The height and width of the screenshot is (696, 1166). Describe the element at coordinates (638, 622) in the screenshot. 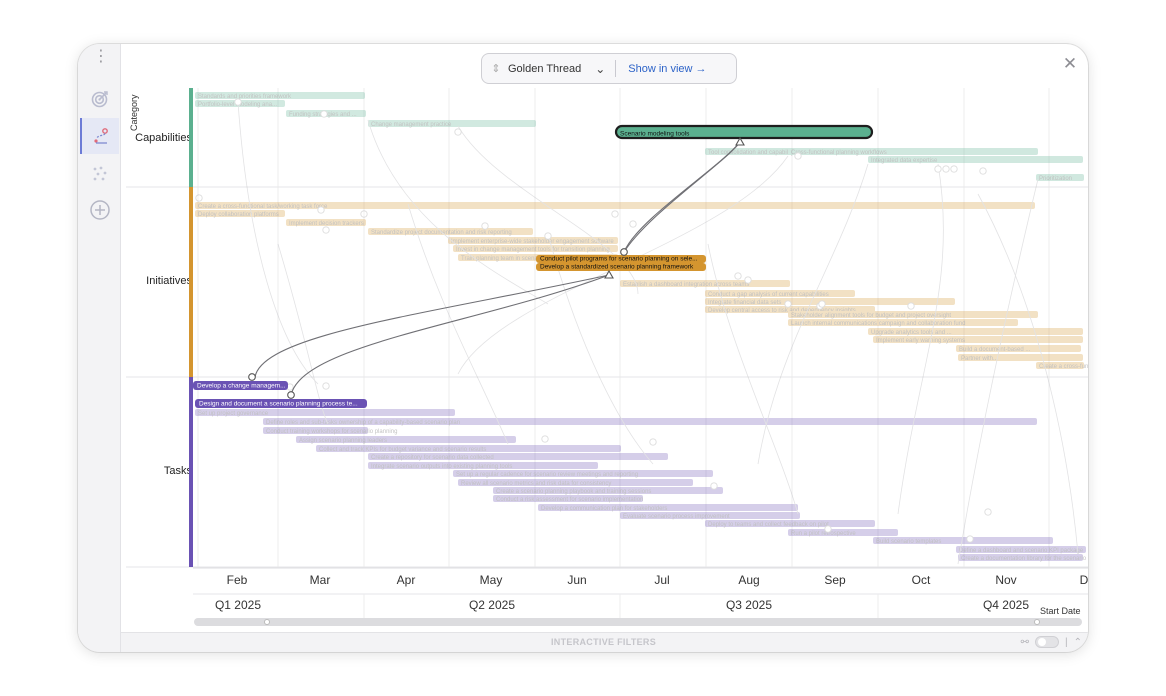

I see `timeline-scrollbar` at that location.